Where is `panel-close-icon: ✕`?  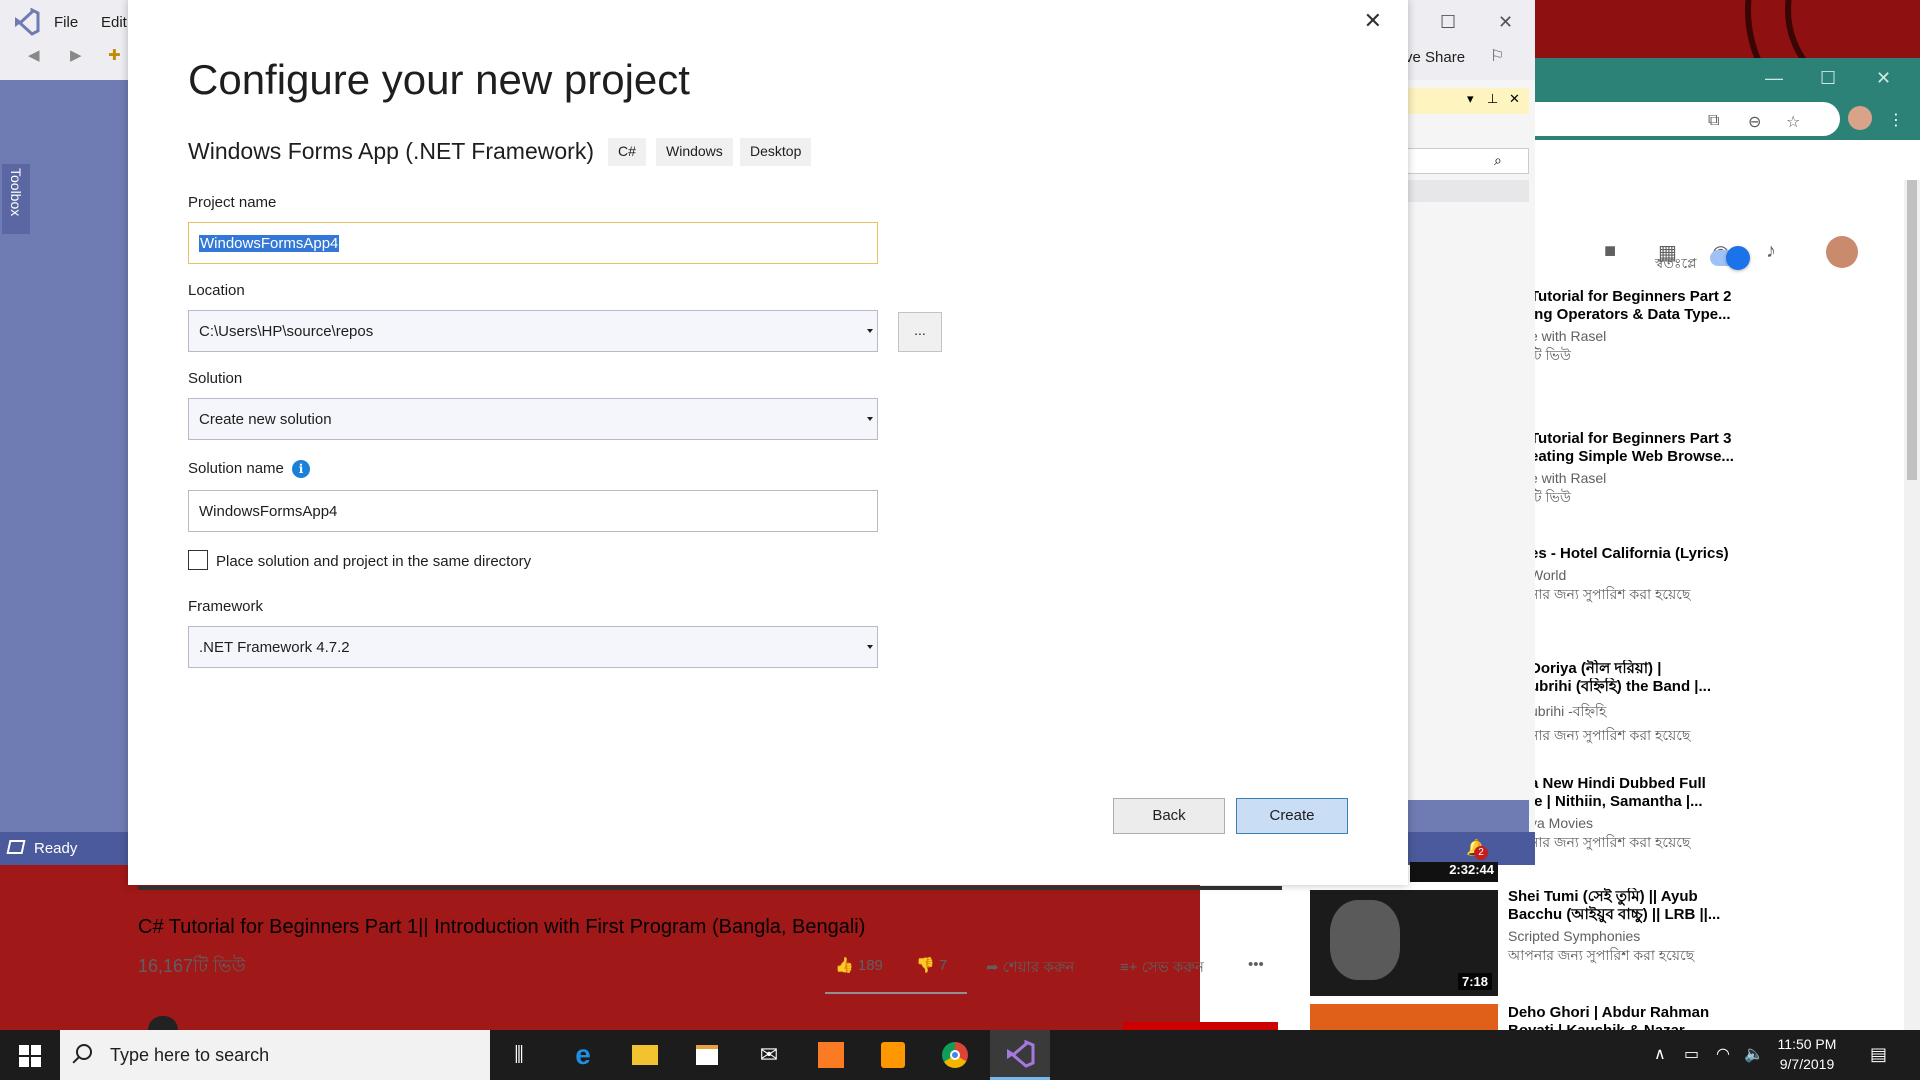 panel-close-icon: ✕ is located at coordinates (1514, 99).